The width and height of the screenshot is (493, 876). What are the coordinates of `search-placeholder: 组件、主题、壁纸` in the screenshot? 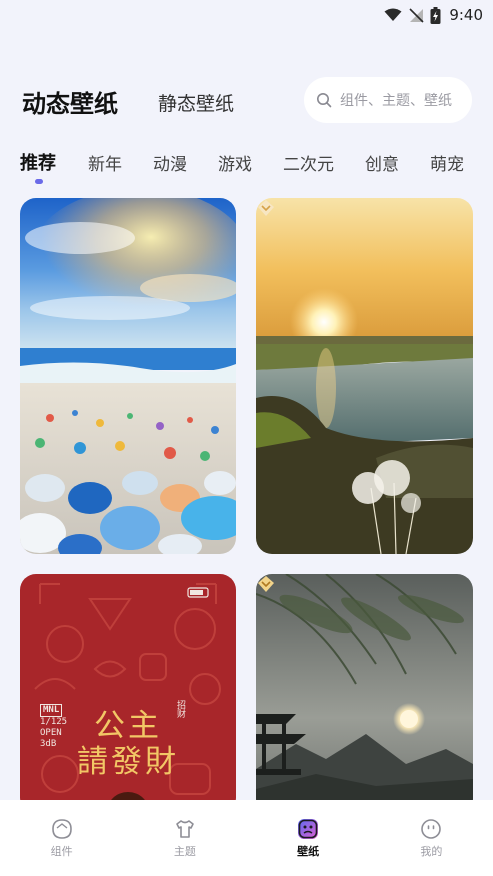 It's located at (396, 101).